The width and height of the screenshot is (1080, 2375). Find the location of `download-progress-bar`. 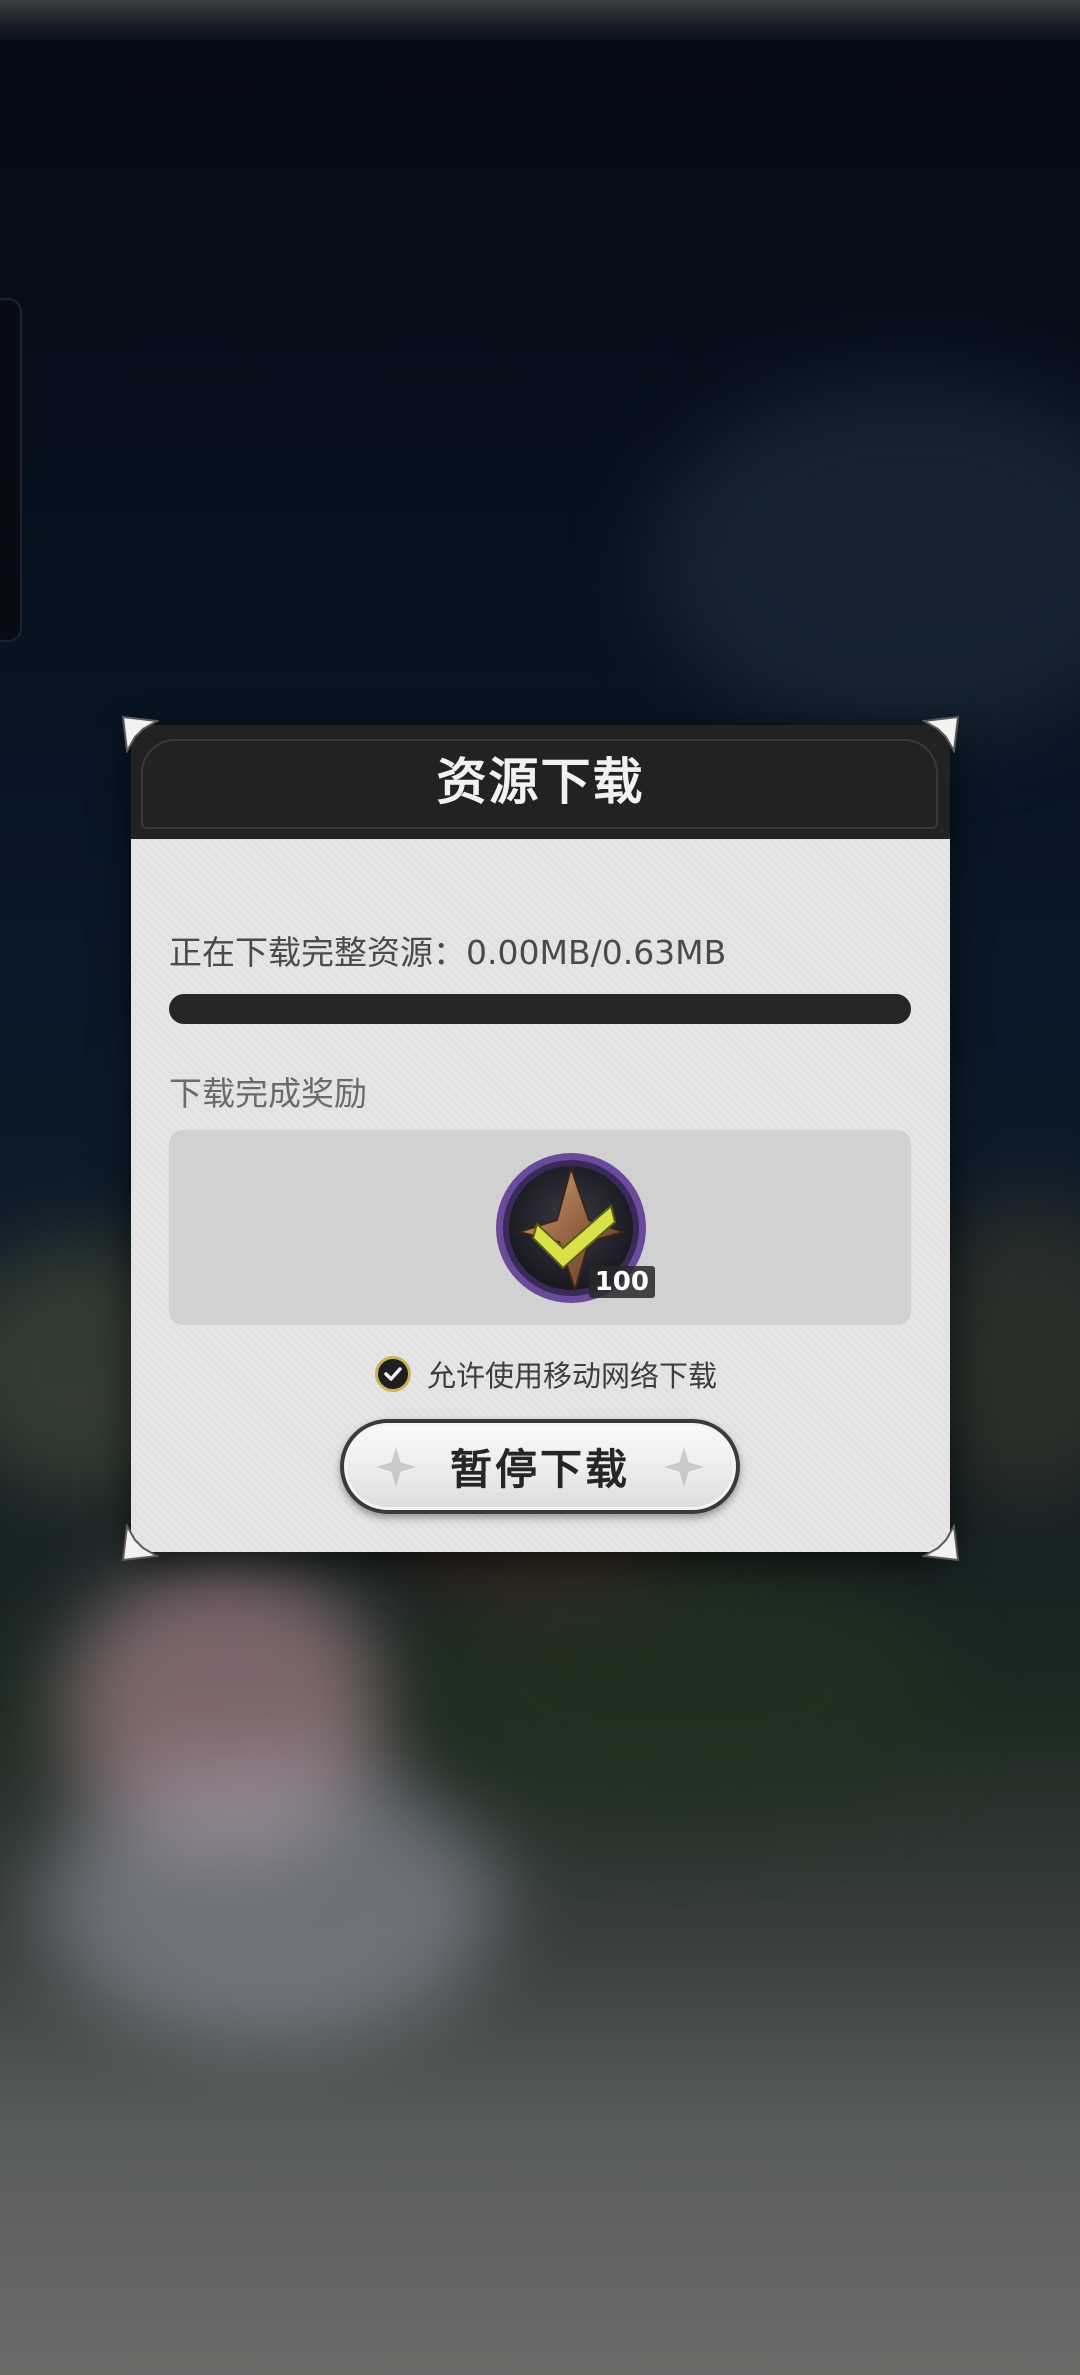

download-progress-bar is located at coordinates (540, 1009).